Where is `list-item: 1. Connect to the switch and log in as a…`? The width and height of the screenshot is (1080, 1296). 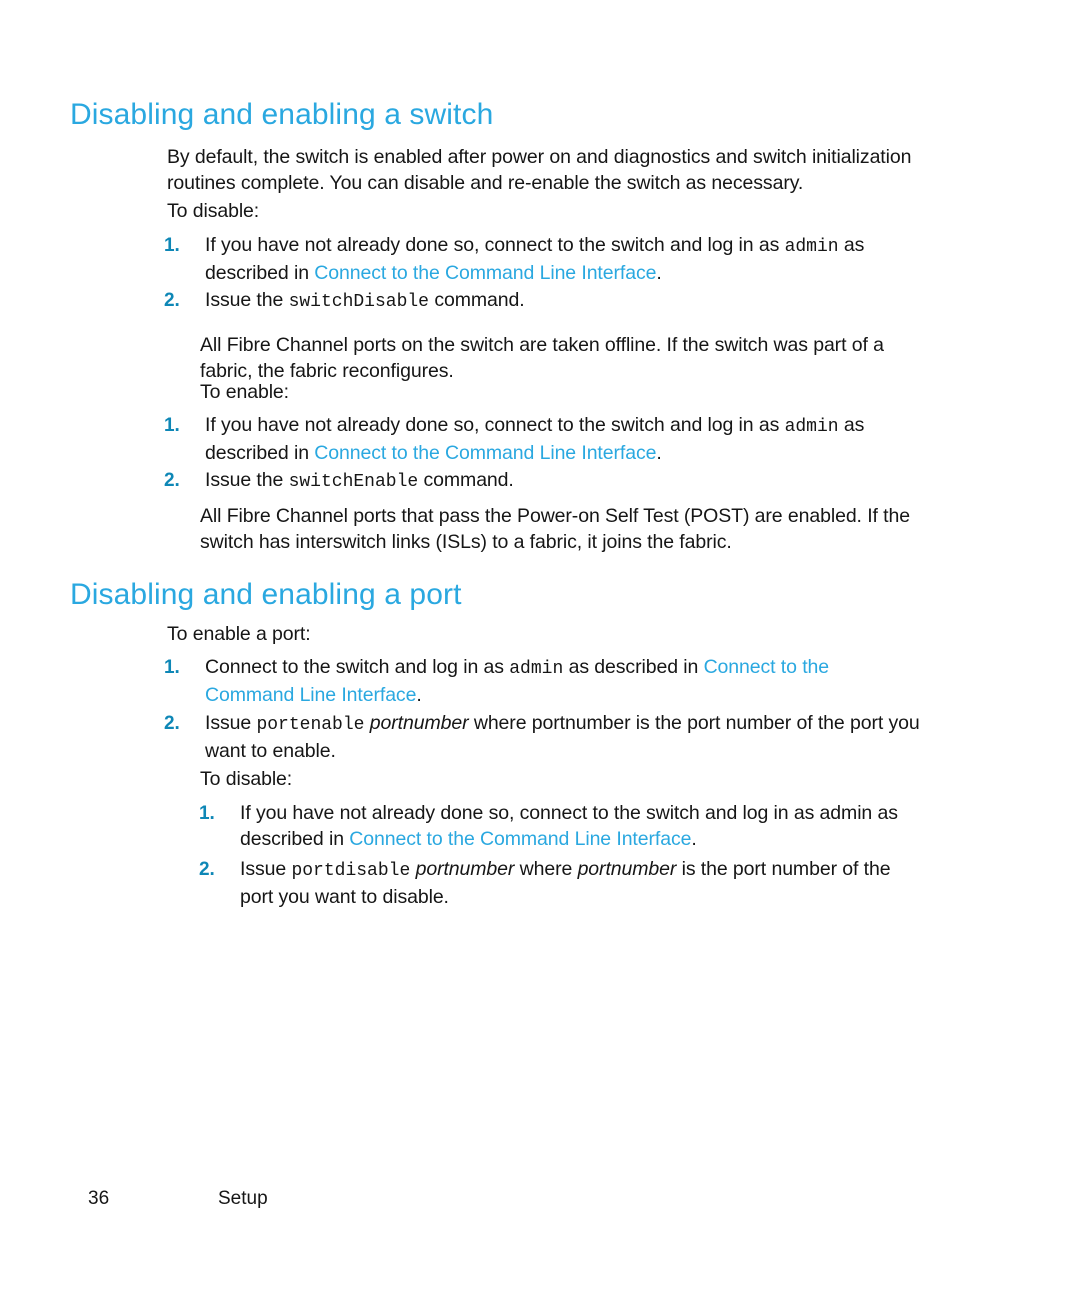 list-item: 1. Connect to the switch and log in as a… is located at coordinates (529, 681).